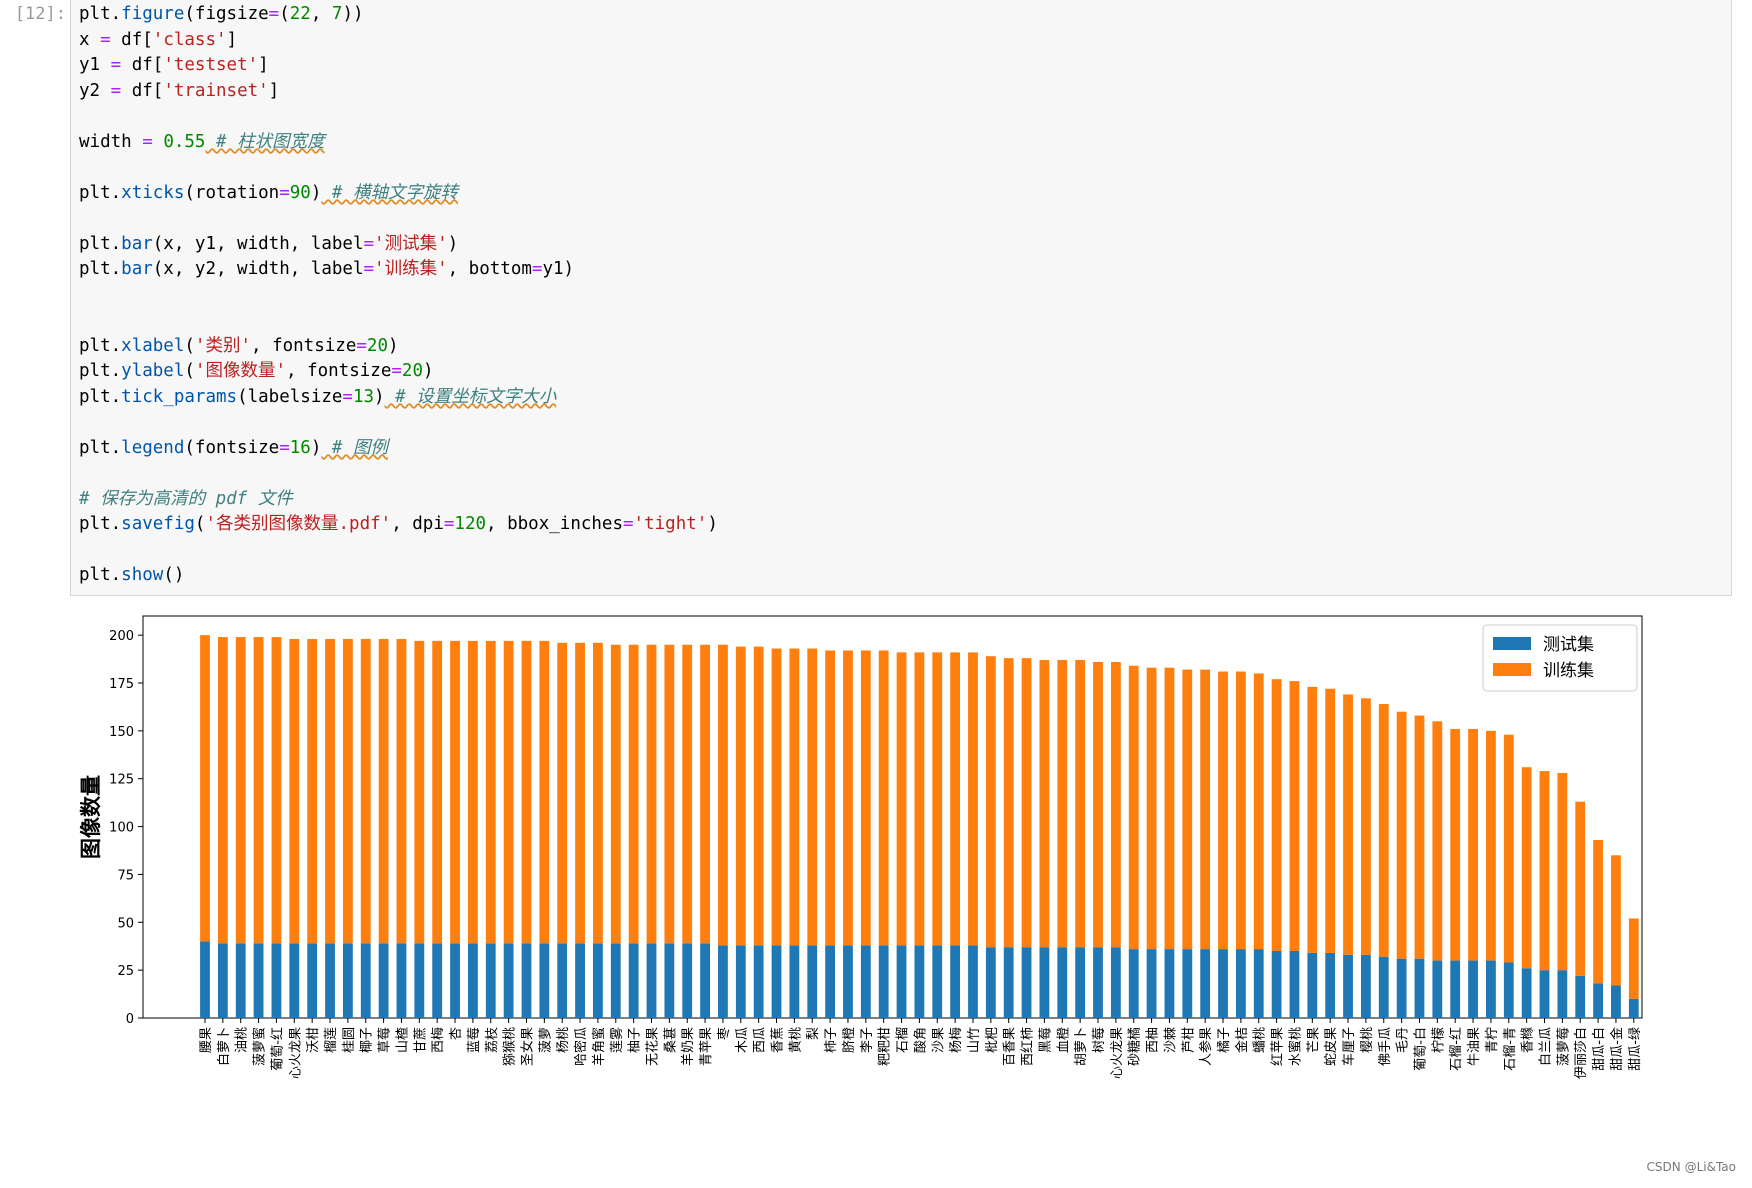 The height and width of the screenshot is (1188, 1752). Describe the element at coordinates (300, 447) in the screenshot. I see `code-token: 16` at that location.